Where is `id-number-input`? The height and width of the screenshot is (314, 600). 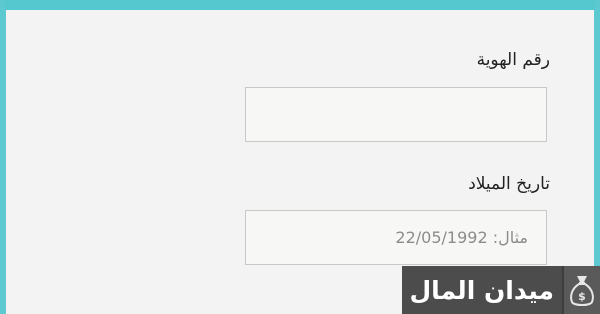
id-number-input is located at coordinates (396, 114).